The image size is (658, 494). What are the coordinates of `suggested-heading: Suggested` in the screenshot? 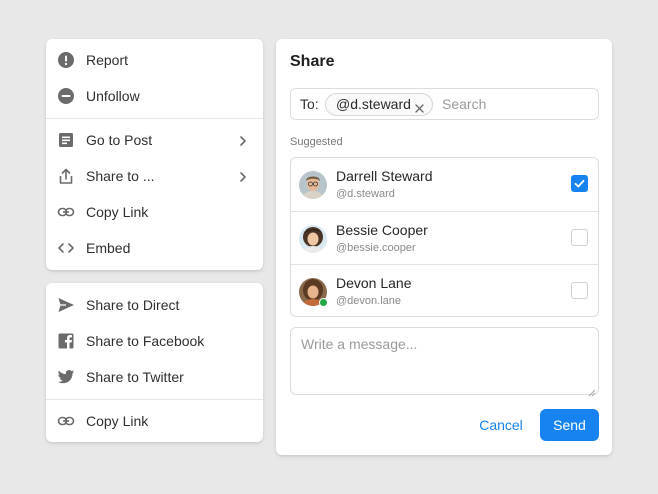 It's located at (316, 142).